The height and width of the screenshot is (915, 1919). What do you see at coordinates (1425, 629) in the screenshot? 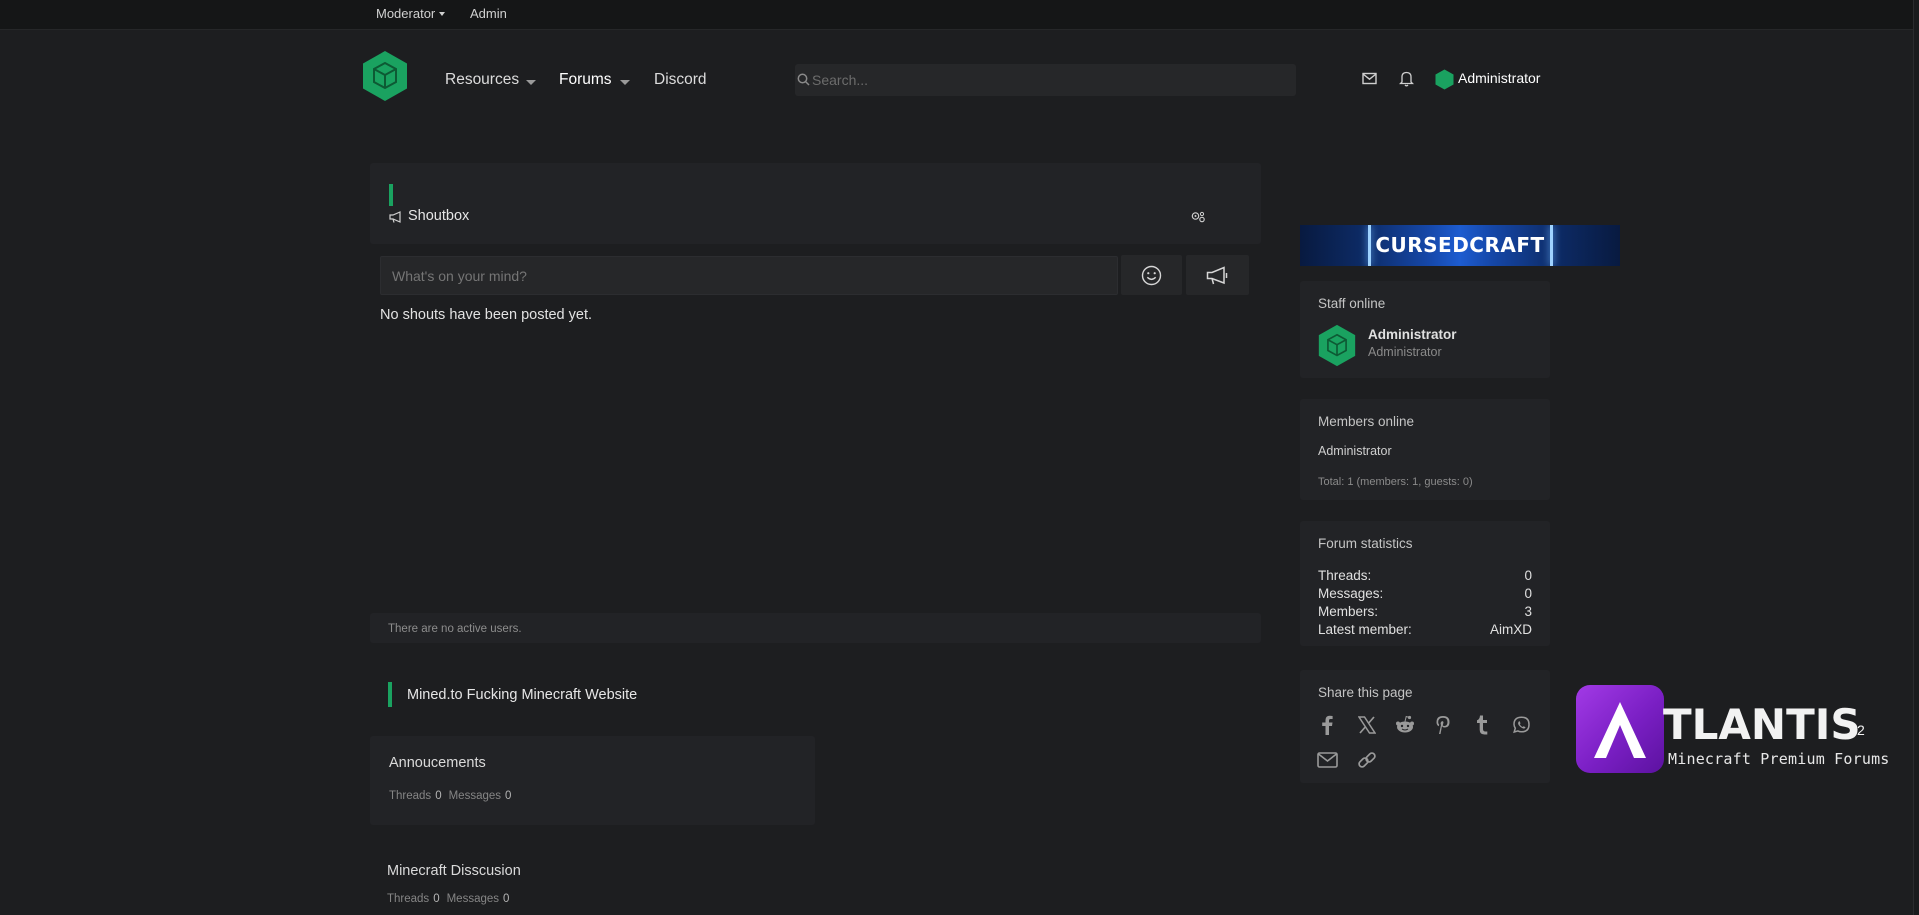
I see `stat-latest-member: Latest member: AimXD` at bounding box center [1425, 629].